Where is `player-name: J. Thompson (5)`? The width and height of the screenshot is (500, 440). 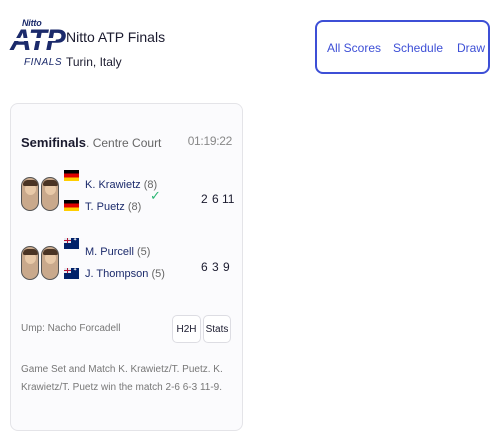 player-name: J. Thompson (5) is located at coordinates (125, 274).